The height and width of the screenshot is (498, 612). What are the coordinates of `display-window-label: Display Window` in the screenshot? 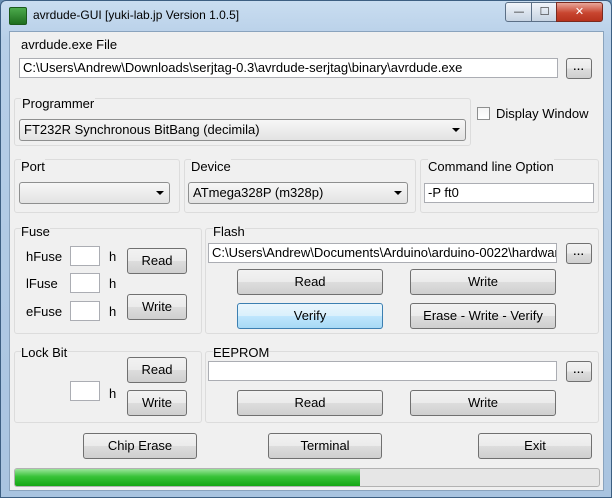 It's located at (542, 113).